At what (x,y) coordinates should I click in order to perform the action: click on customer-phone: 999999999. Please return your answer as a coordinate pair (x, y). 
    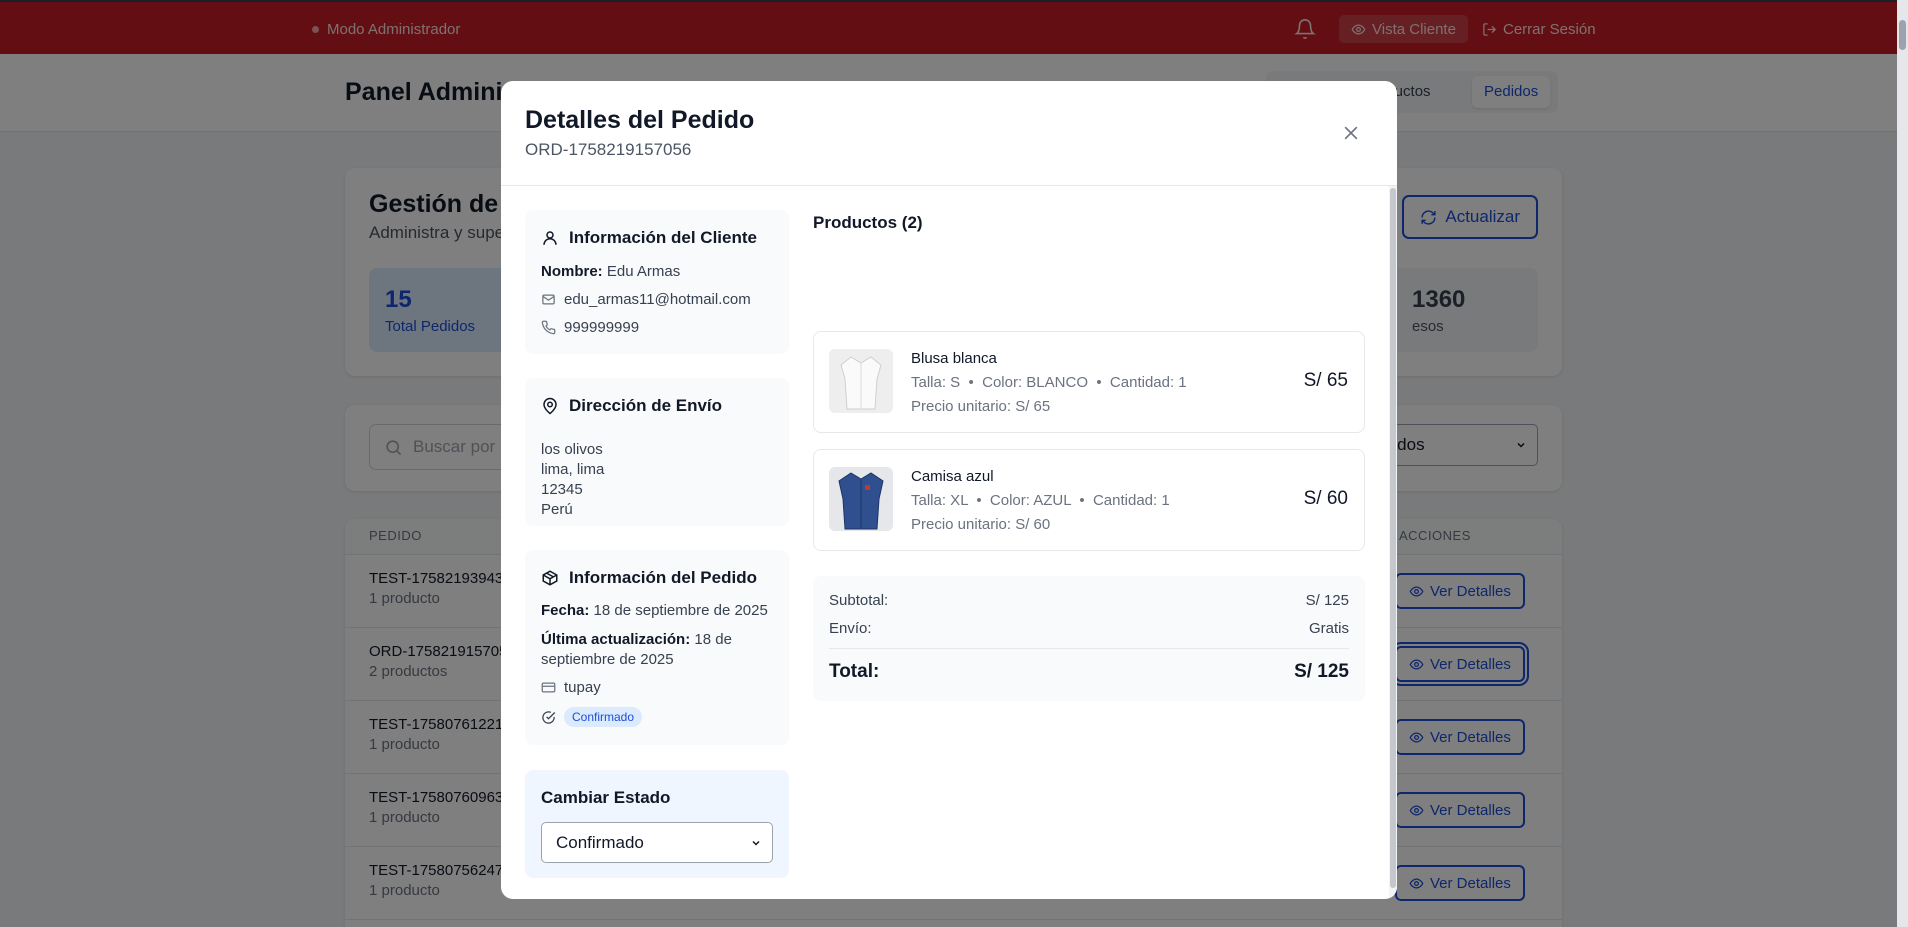
    Looking at the image, I should click on (590, 327).